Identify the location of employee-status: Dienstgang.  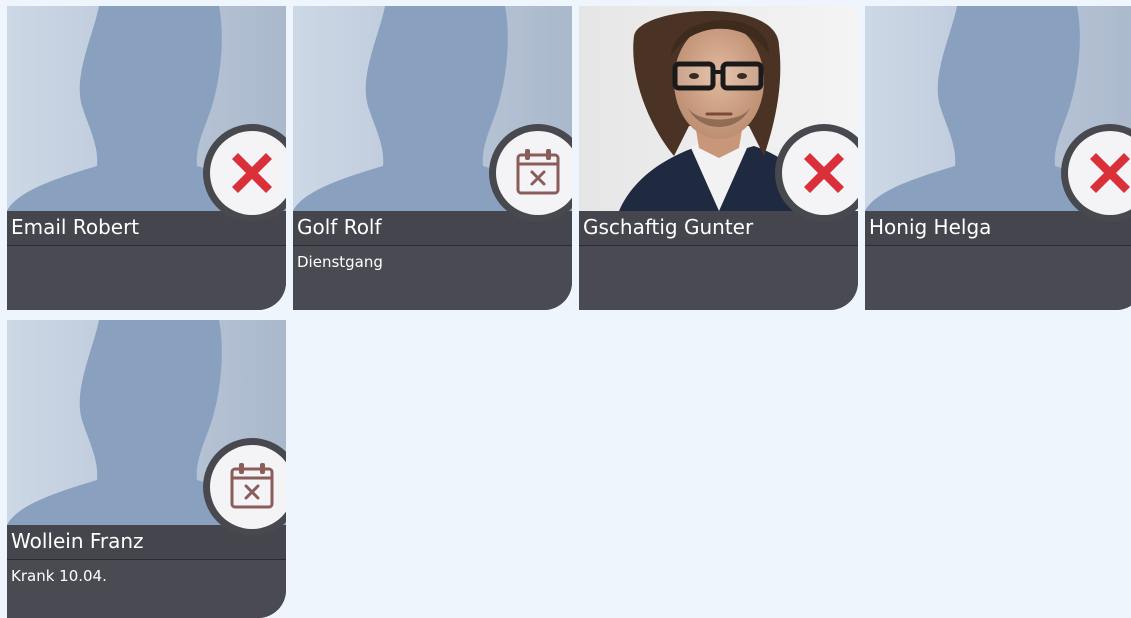
(340, 262).